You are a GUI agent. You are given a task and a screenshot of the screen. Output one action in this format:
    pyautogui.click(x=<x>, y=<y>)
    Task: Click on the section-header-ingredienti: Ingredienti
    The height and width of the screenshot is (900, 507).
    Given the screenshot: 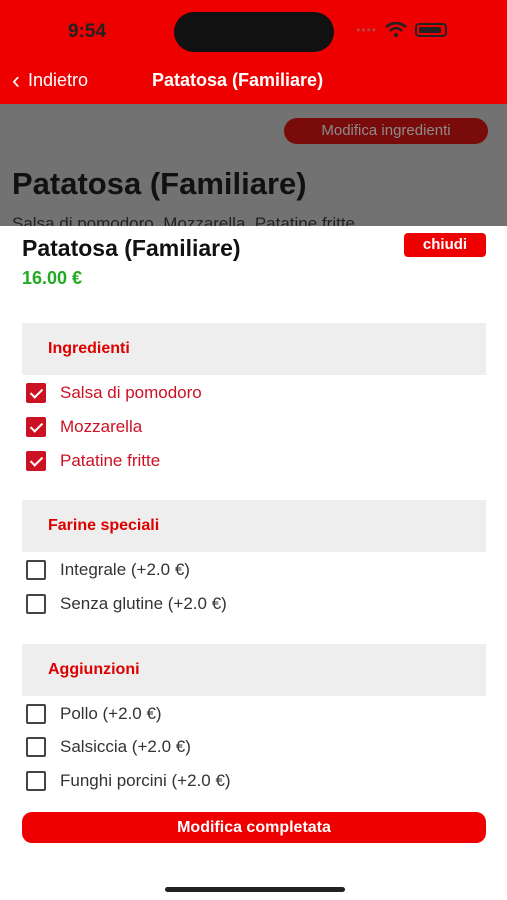 What is the action you would take?
    pyautogui.click(x=254, y=349)
    